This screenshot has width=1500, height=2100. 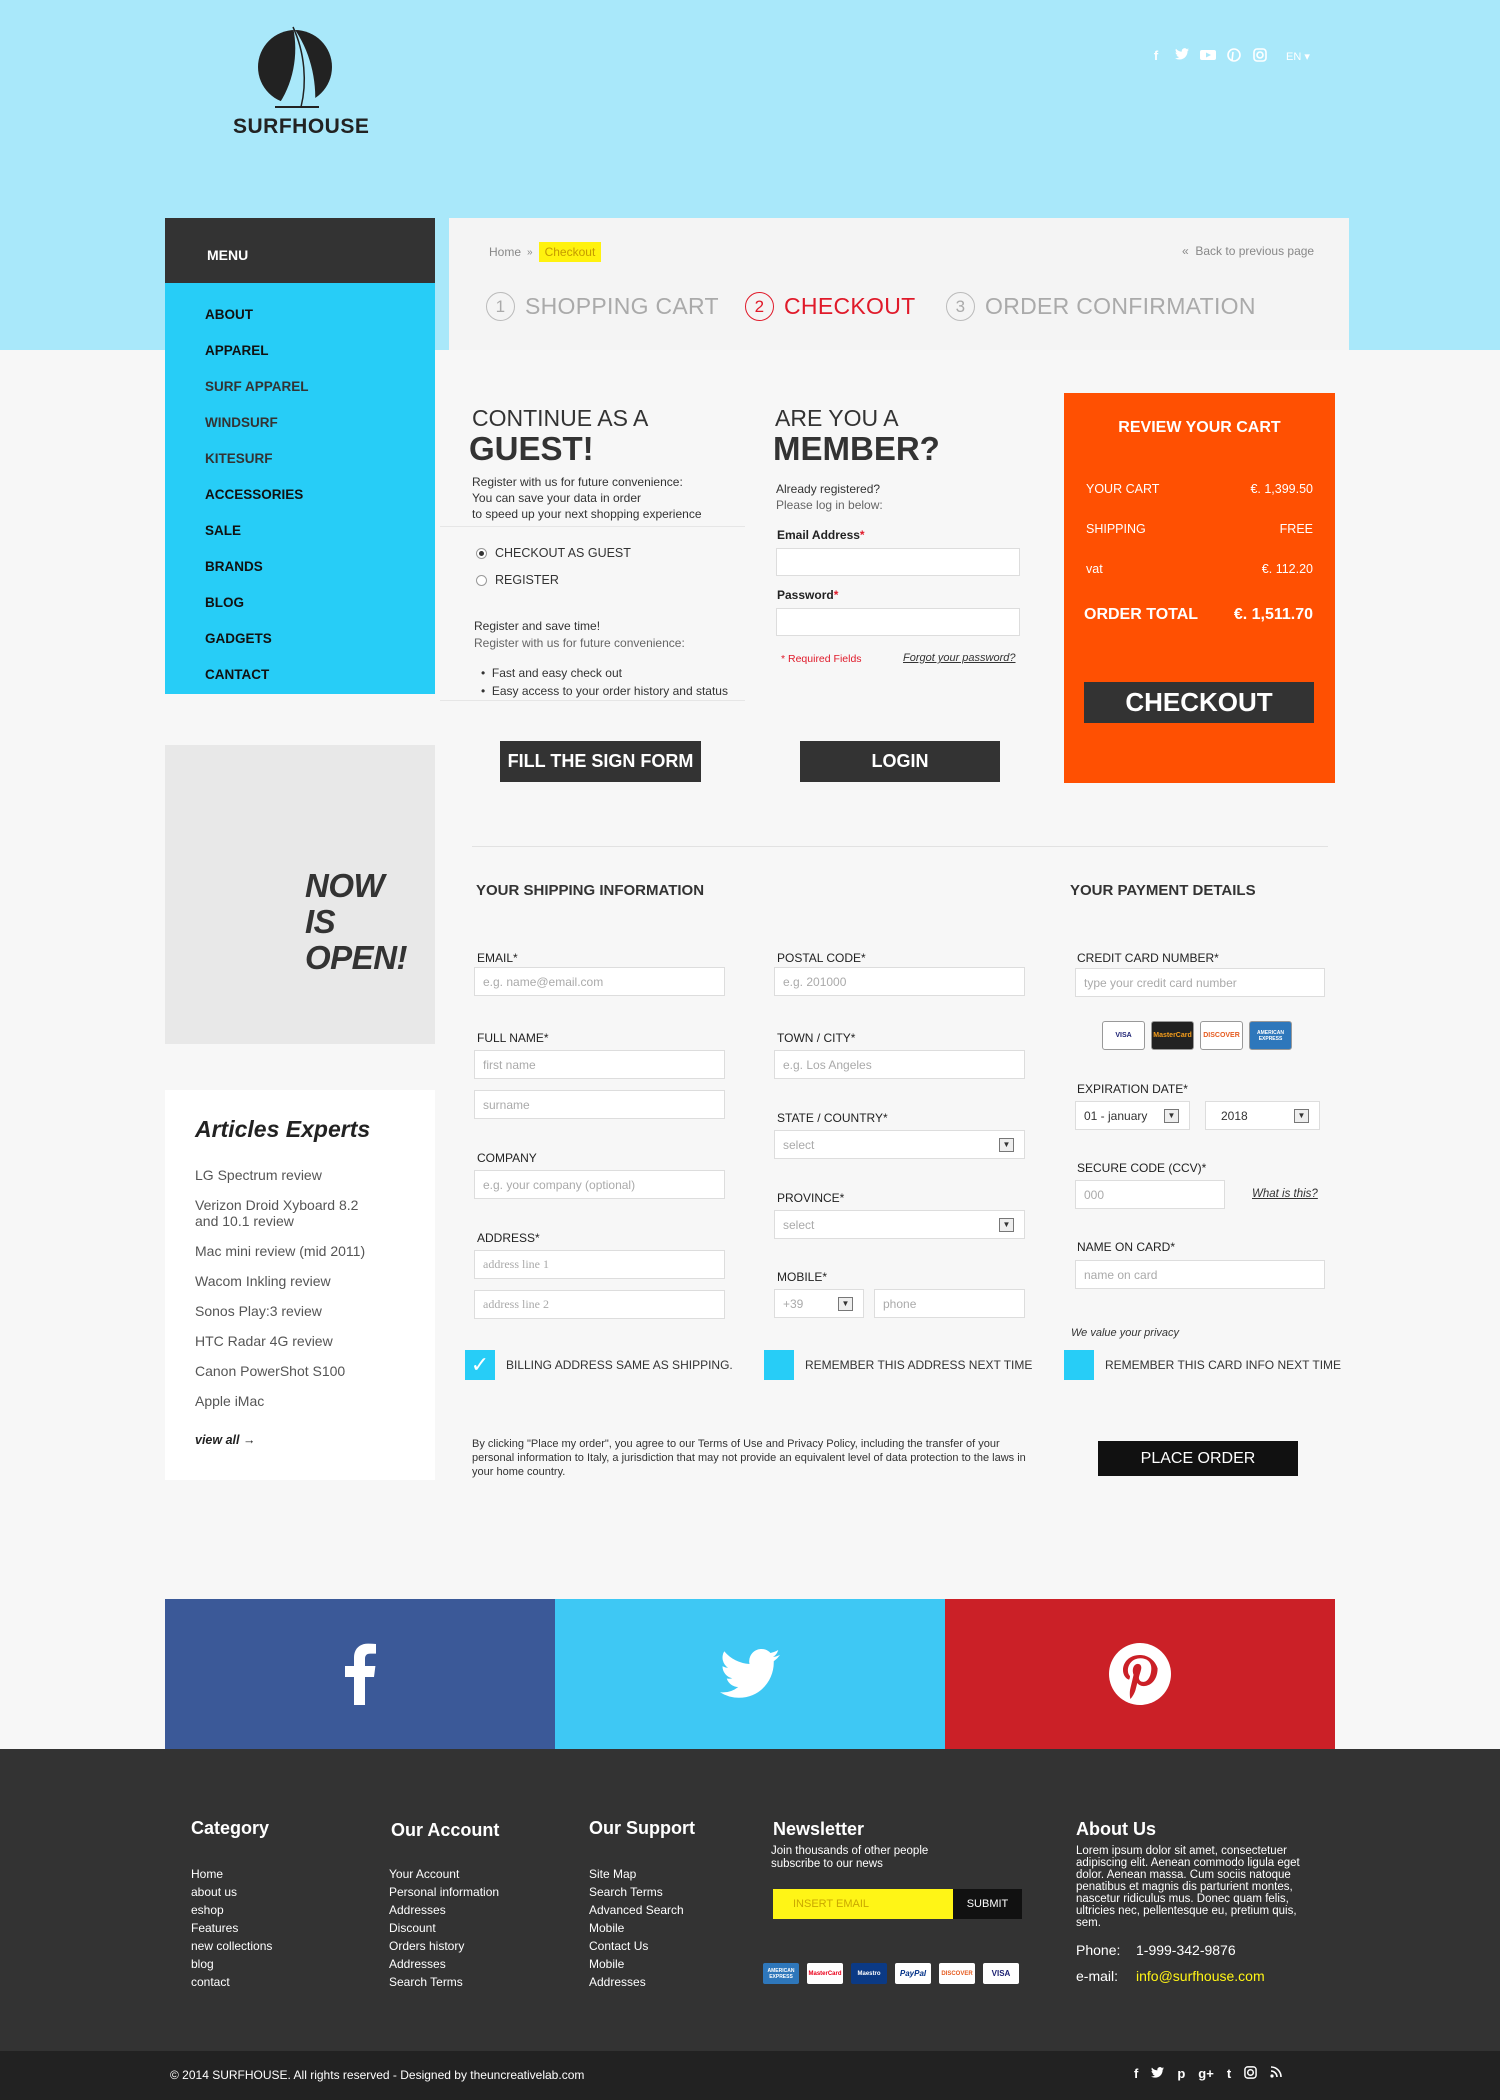 I want to click on footer-link: Home, so click(x=231, y=1874).